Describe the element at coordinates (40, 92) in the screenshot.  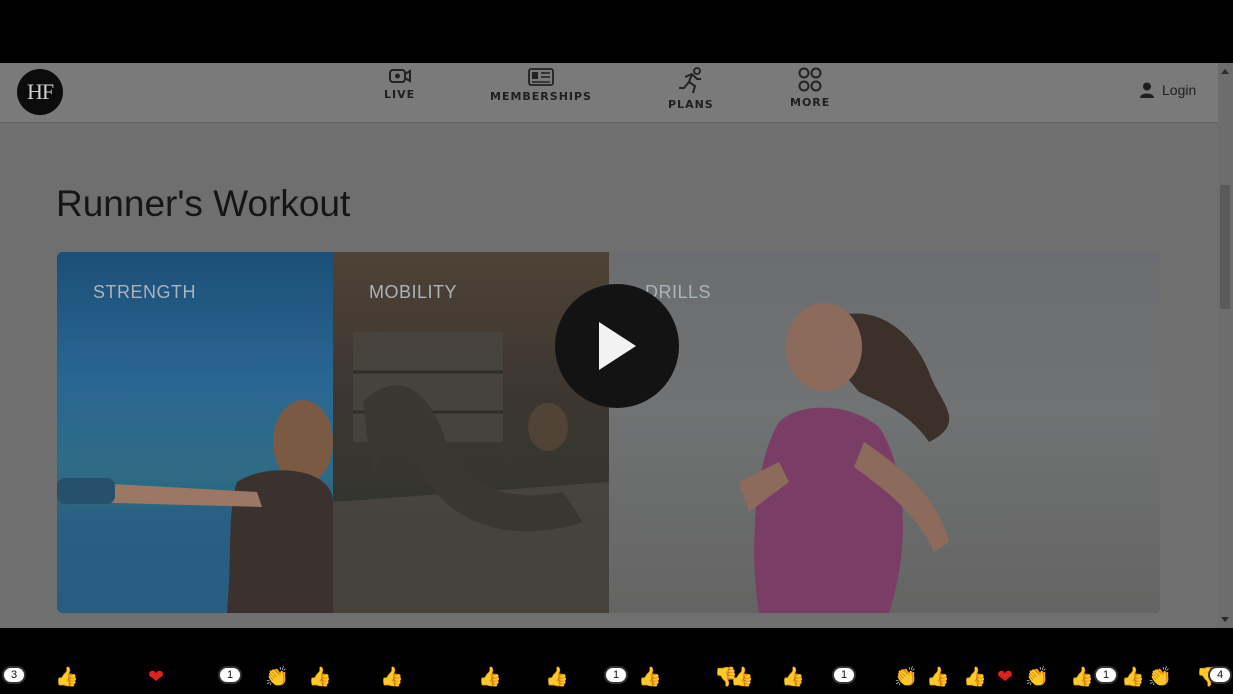
I see `brand-logo: HF` at that location.